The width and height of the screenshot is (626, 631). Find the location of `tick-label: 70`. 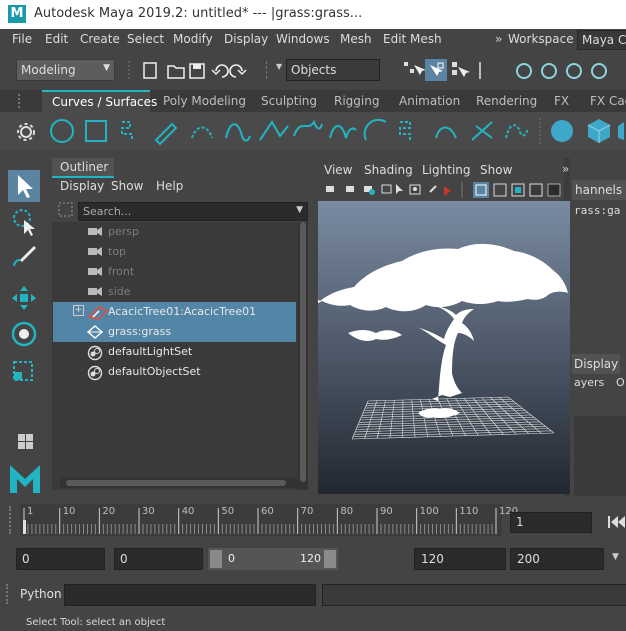

tick-label: 70 is located at coordinates (307, 511).